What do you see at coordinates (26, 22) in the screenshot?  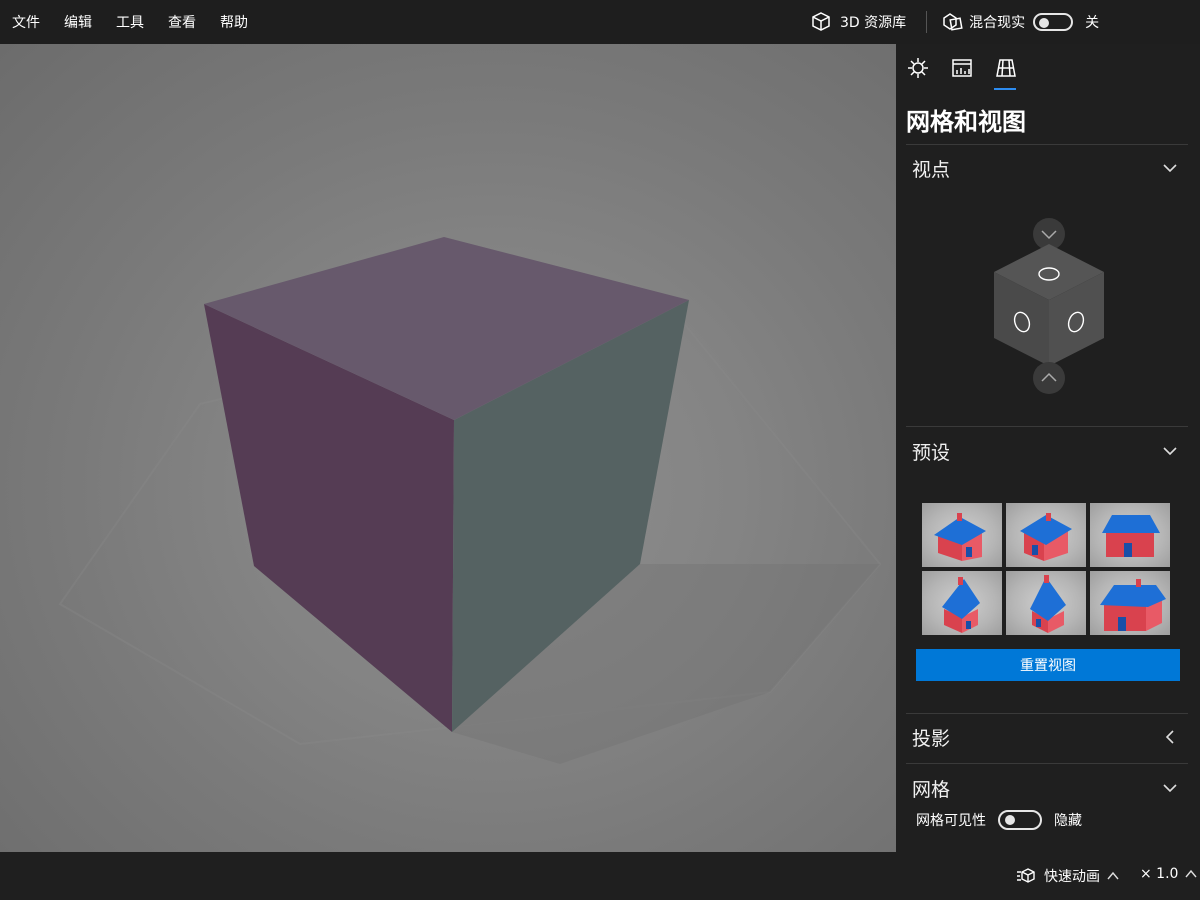 I see `menu-file: 文件` at bounding box center [26, 22].